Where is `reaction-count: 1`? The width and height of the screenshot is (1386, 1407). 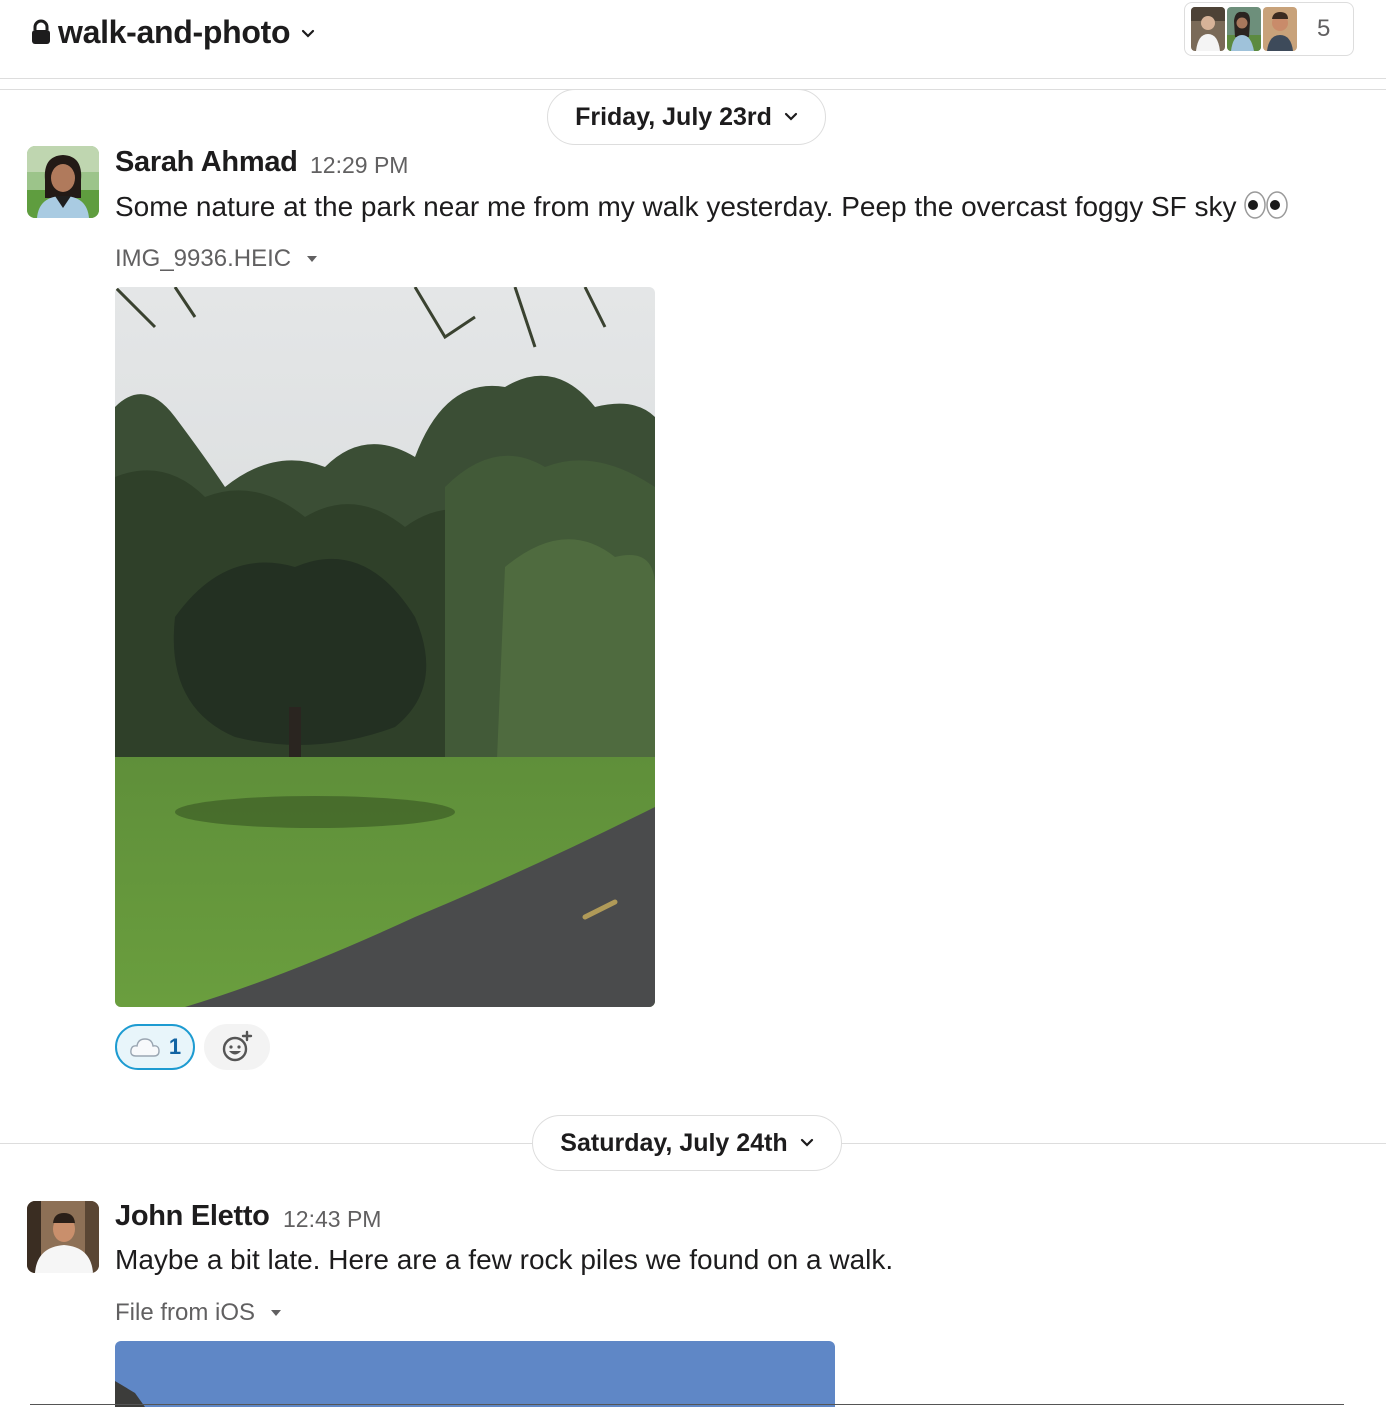 reaction-count: 1 is located at coordinates (175, 1046).